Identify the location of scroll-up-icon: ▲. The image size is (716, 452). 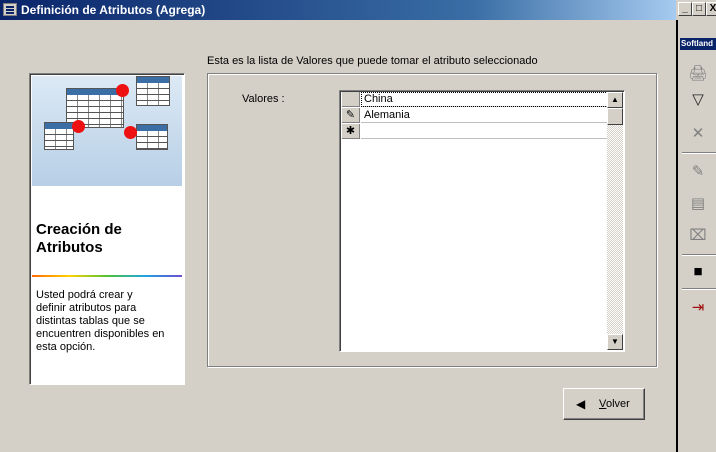
(615, 100).